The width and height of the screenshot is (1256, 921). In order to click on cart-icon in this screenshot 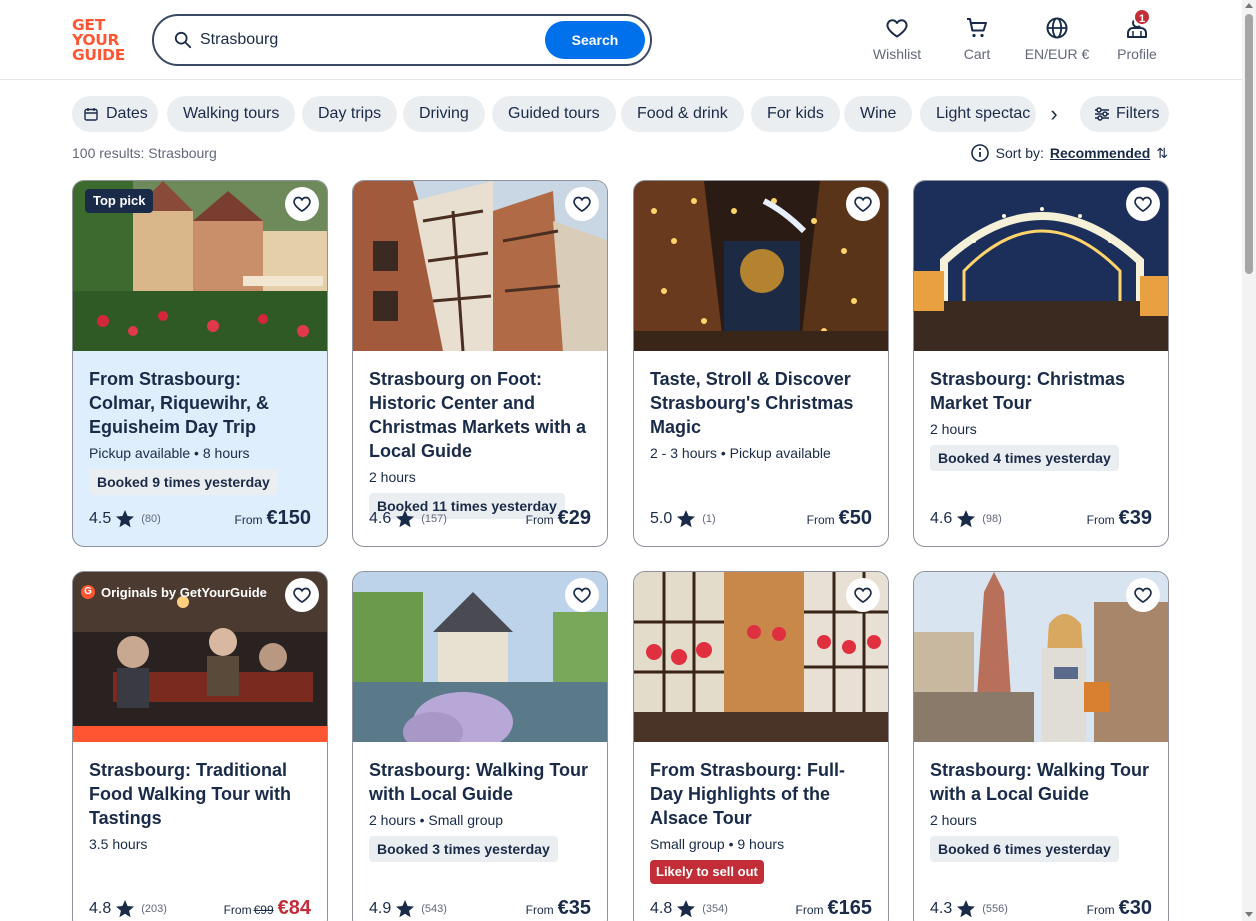, I will do `click(977, 28)`.